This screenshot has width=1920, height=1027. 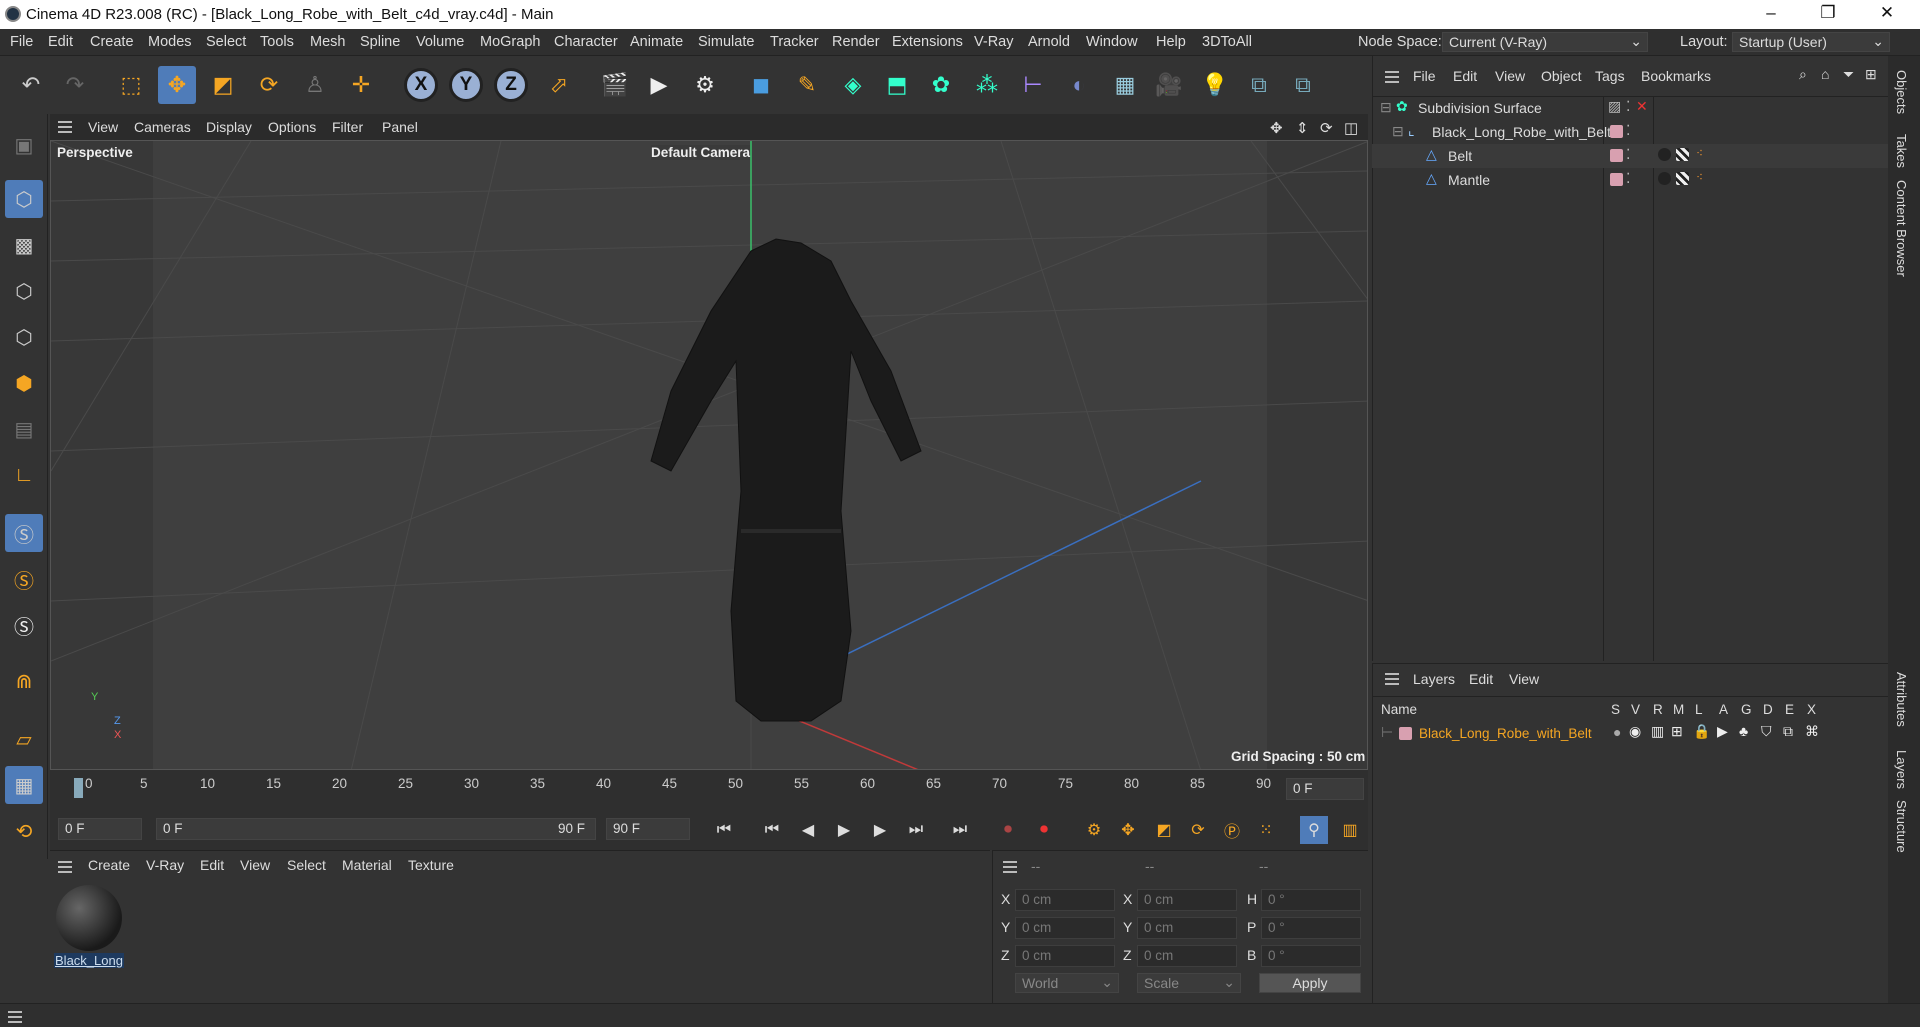 What do you see at coordinates (853, 85) in the screenshot?
I see `subdivision-generator-icon: ◈` at bounding box center [853, 85].